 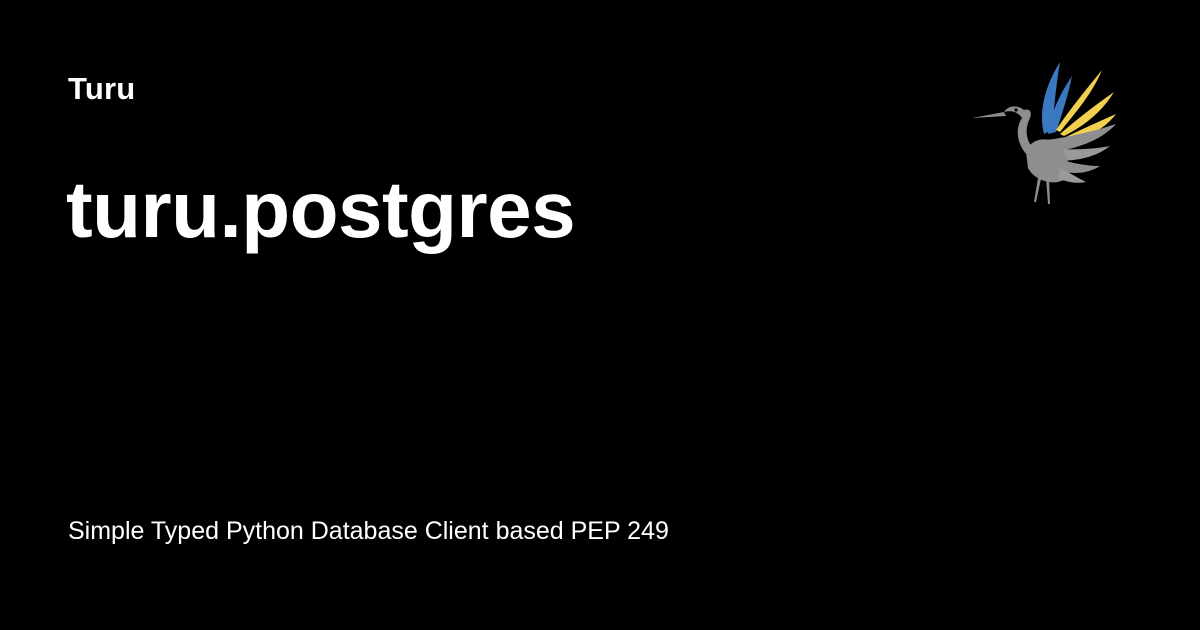 I want to click on page-title: turu.postgres, so click(x=321, y=209).